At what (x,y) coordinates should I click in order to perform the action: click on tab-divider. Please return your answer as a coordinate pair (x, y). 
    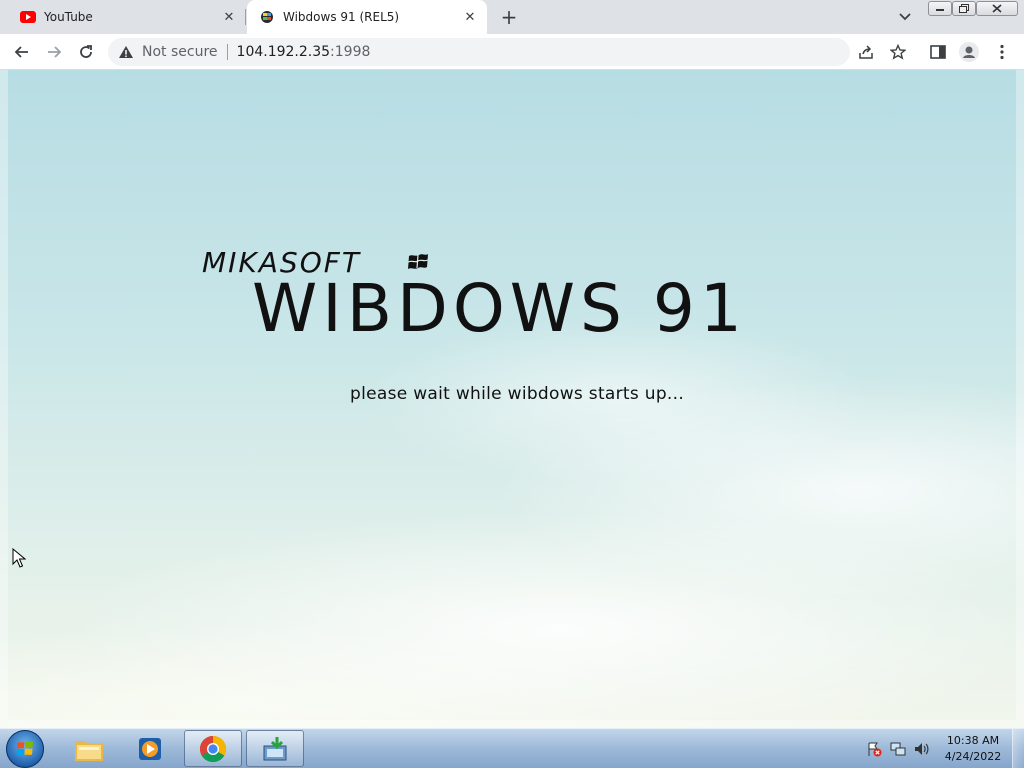
    Looking at the image, I should click on (245, 17).